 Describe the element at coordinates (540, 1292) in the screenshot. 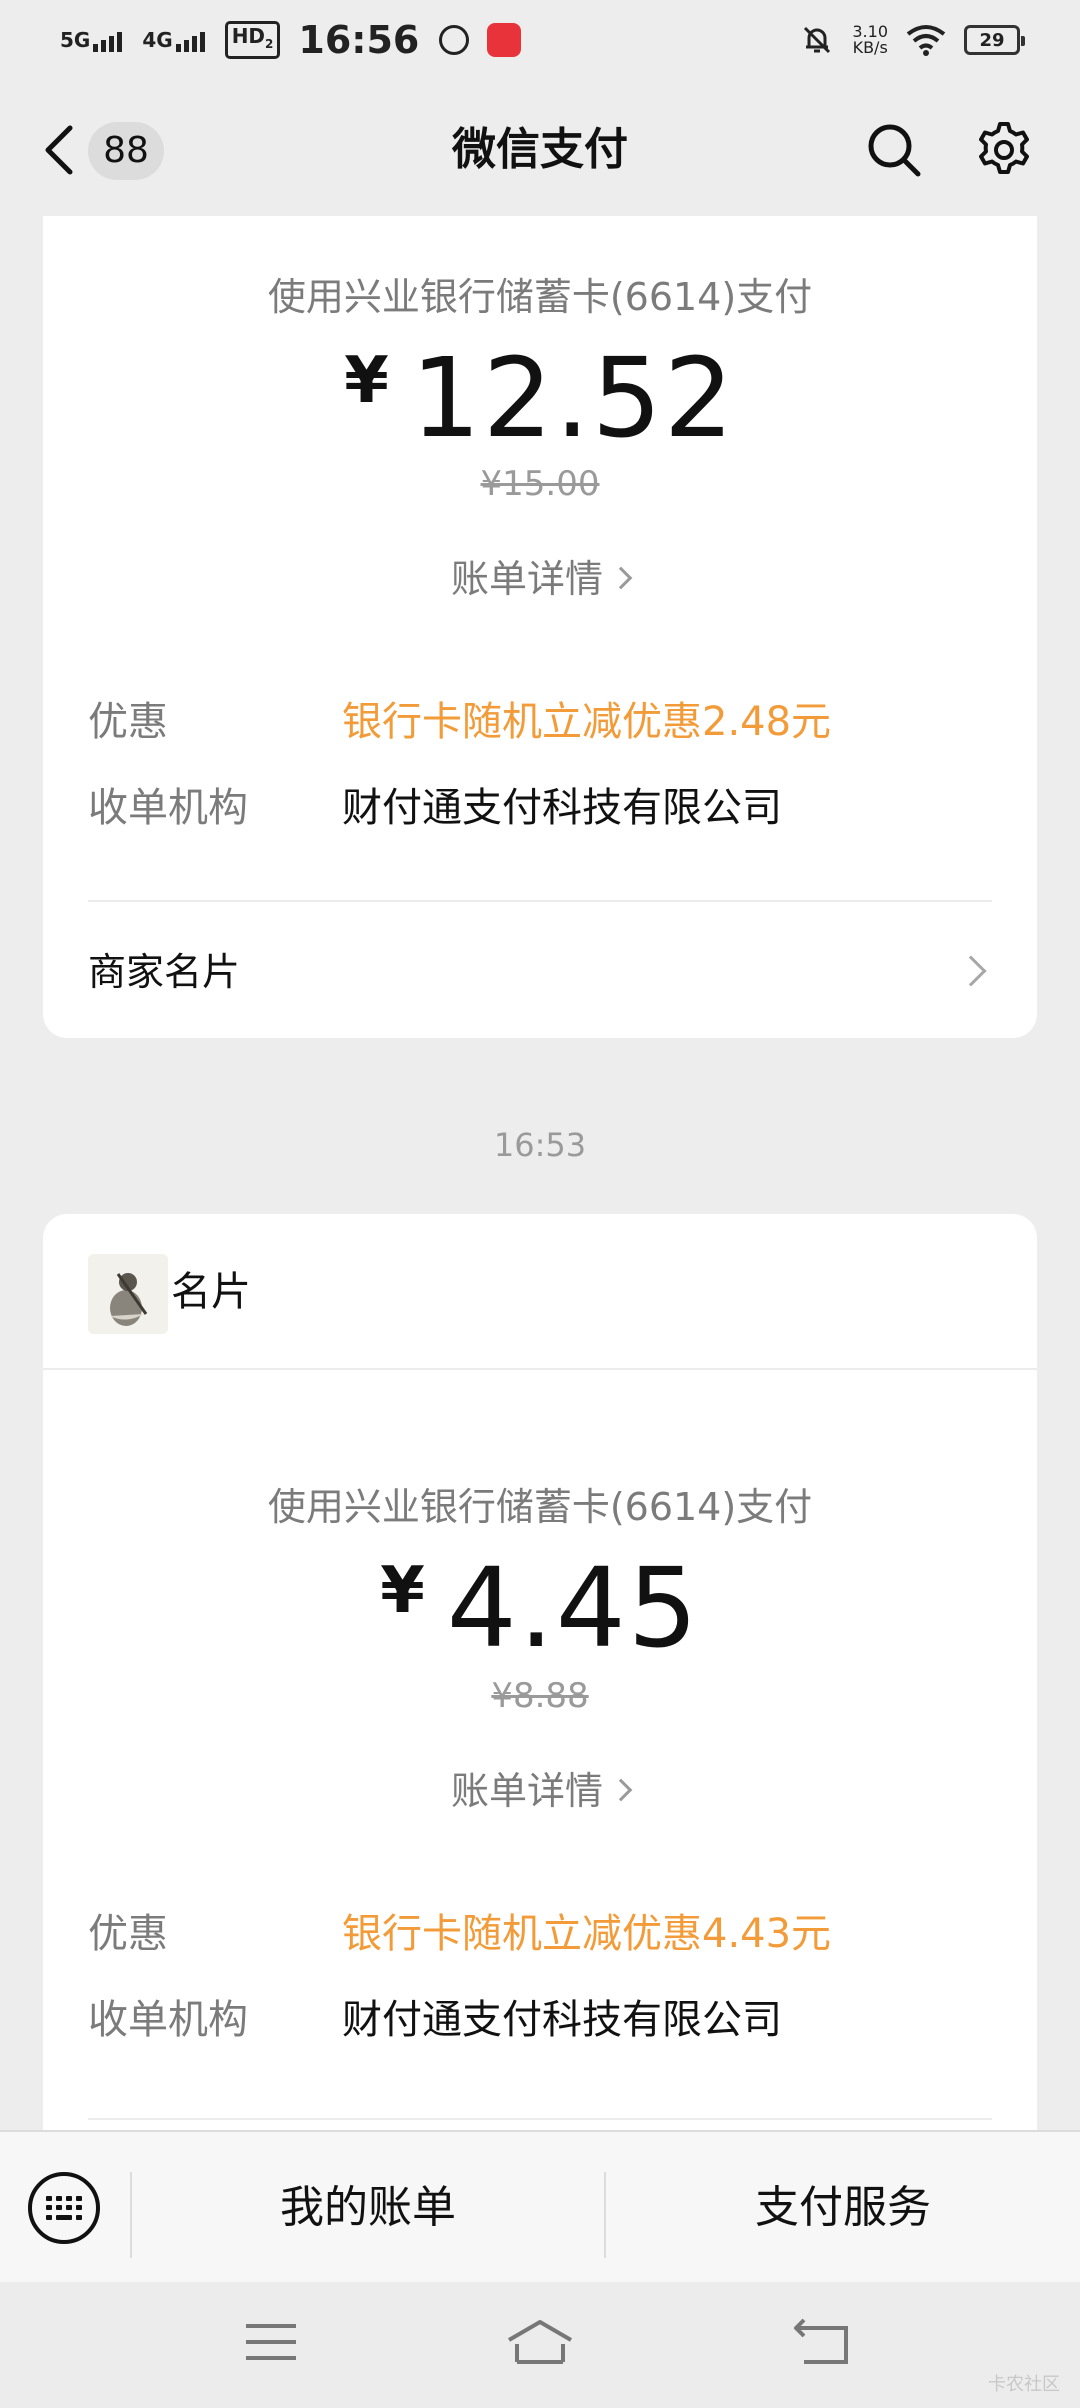

I see `card-header: 名片` at that location.